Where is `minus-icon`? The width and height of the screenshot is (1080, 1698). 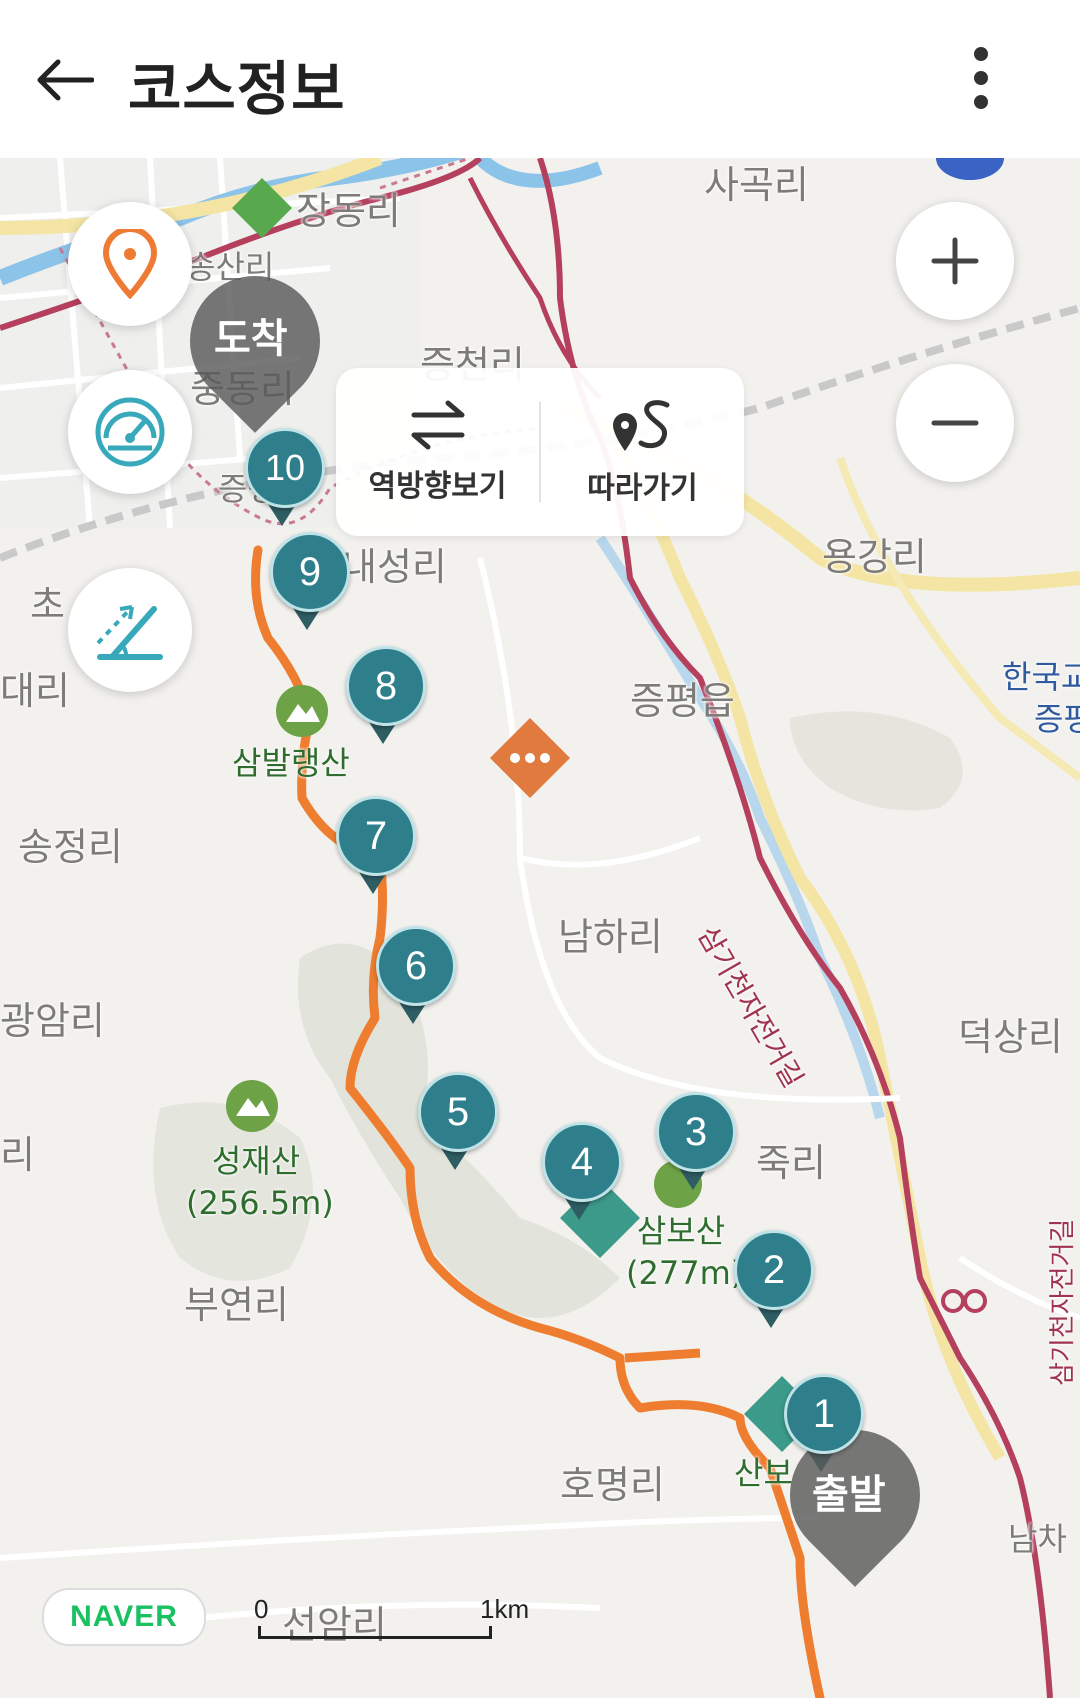
minus-icon is located at coordinates (955, 423).